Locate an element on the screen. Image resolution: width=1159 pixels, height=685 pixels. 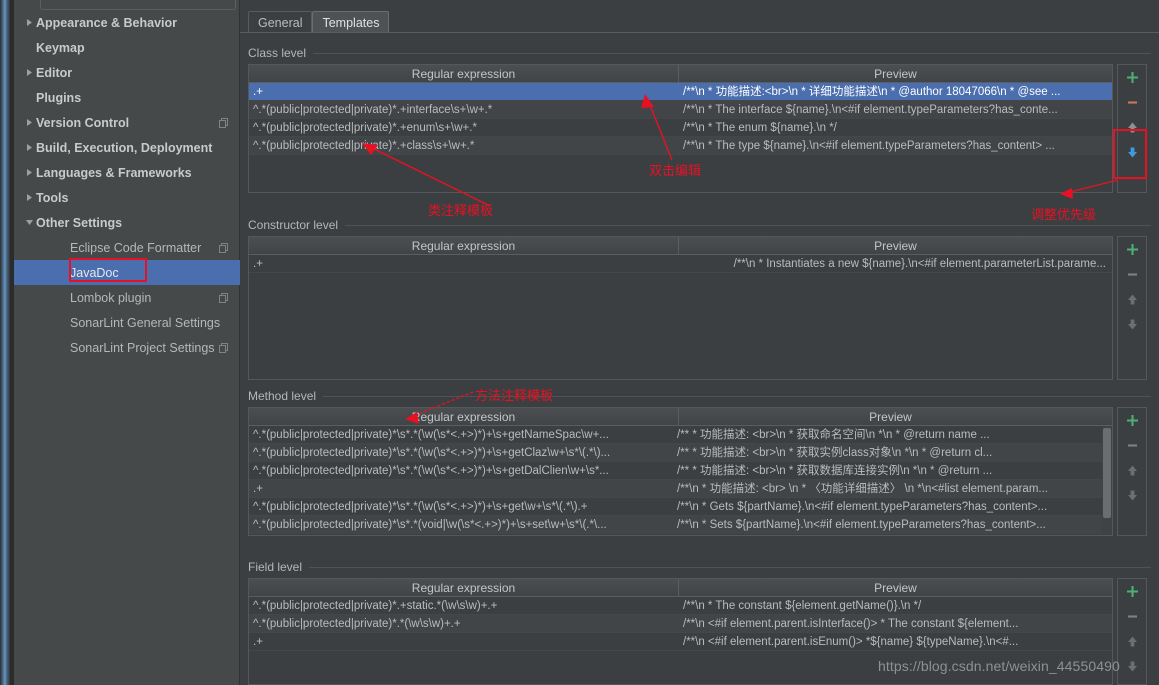
remove-method-template-button is located at coordinates (1132, 445).